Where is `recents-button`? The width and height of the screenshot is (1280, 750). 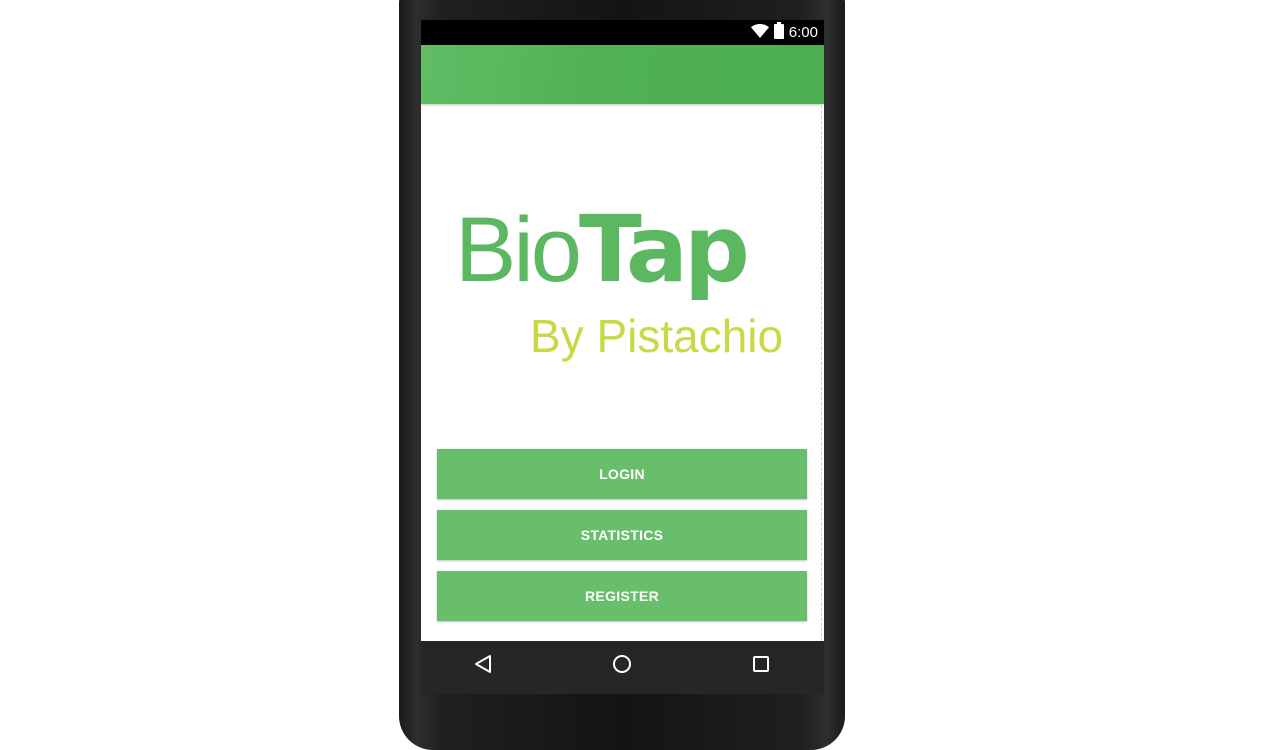
recents-button is located at coordinates (761, 666).